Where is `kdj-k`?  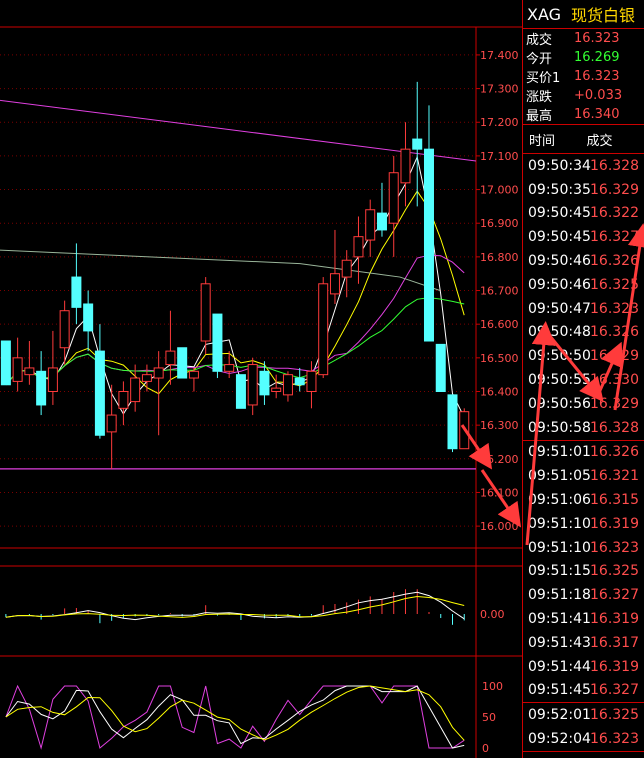
kdj-k is located at coordinates (235, 717).